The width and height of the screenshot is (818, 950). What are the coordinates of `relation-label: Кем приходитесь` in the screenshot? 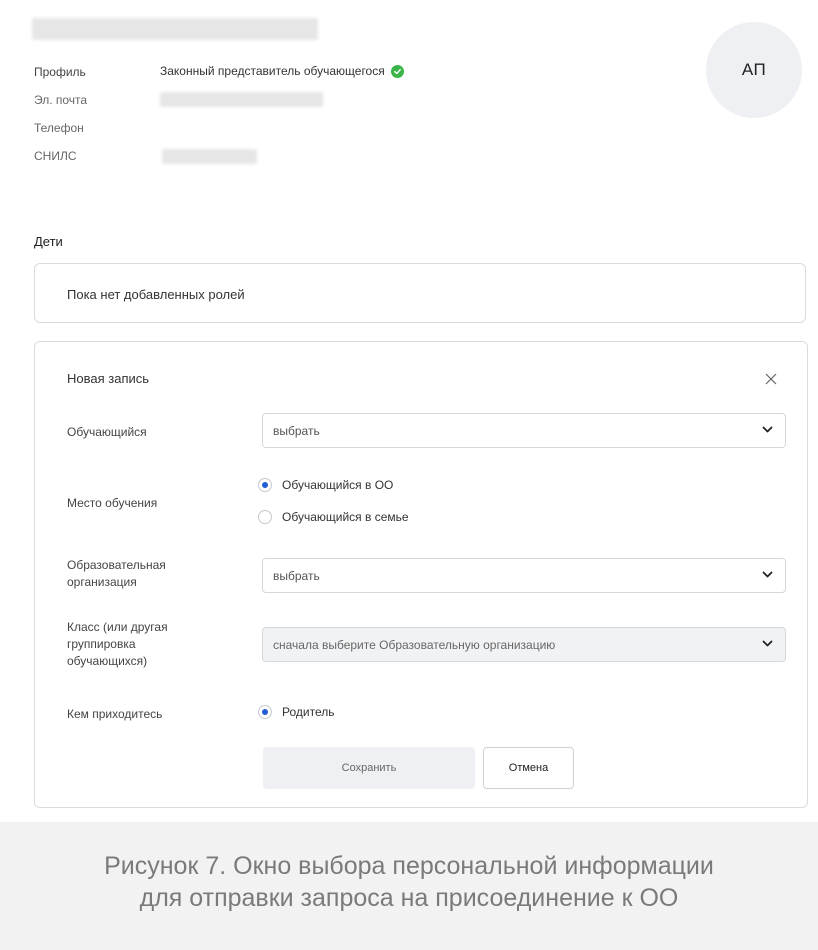 It's located at (115, 714).